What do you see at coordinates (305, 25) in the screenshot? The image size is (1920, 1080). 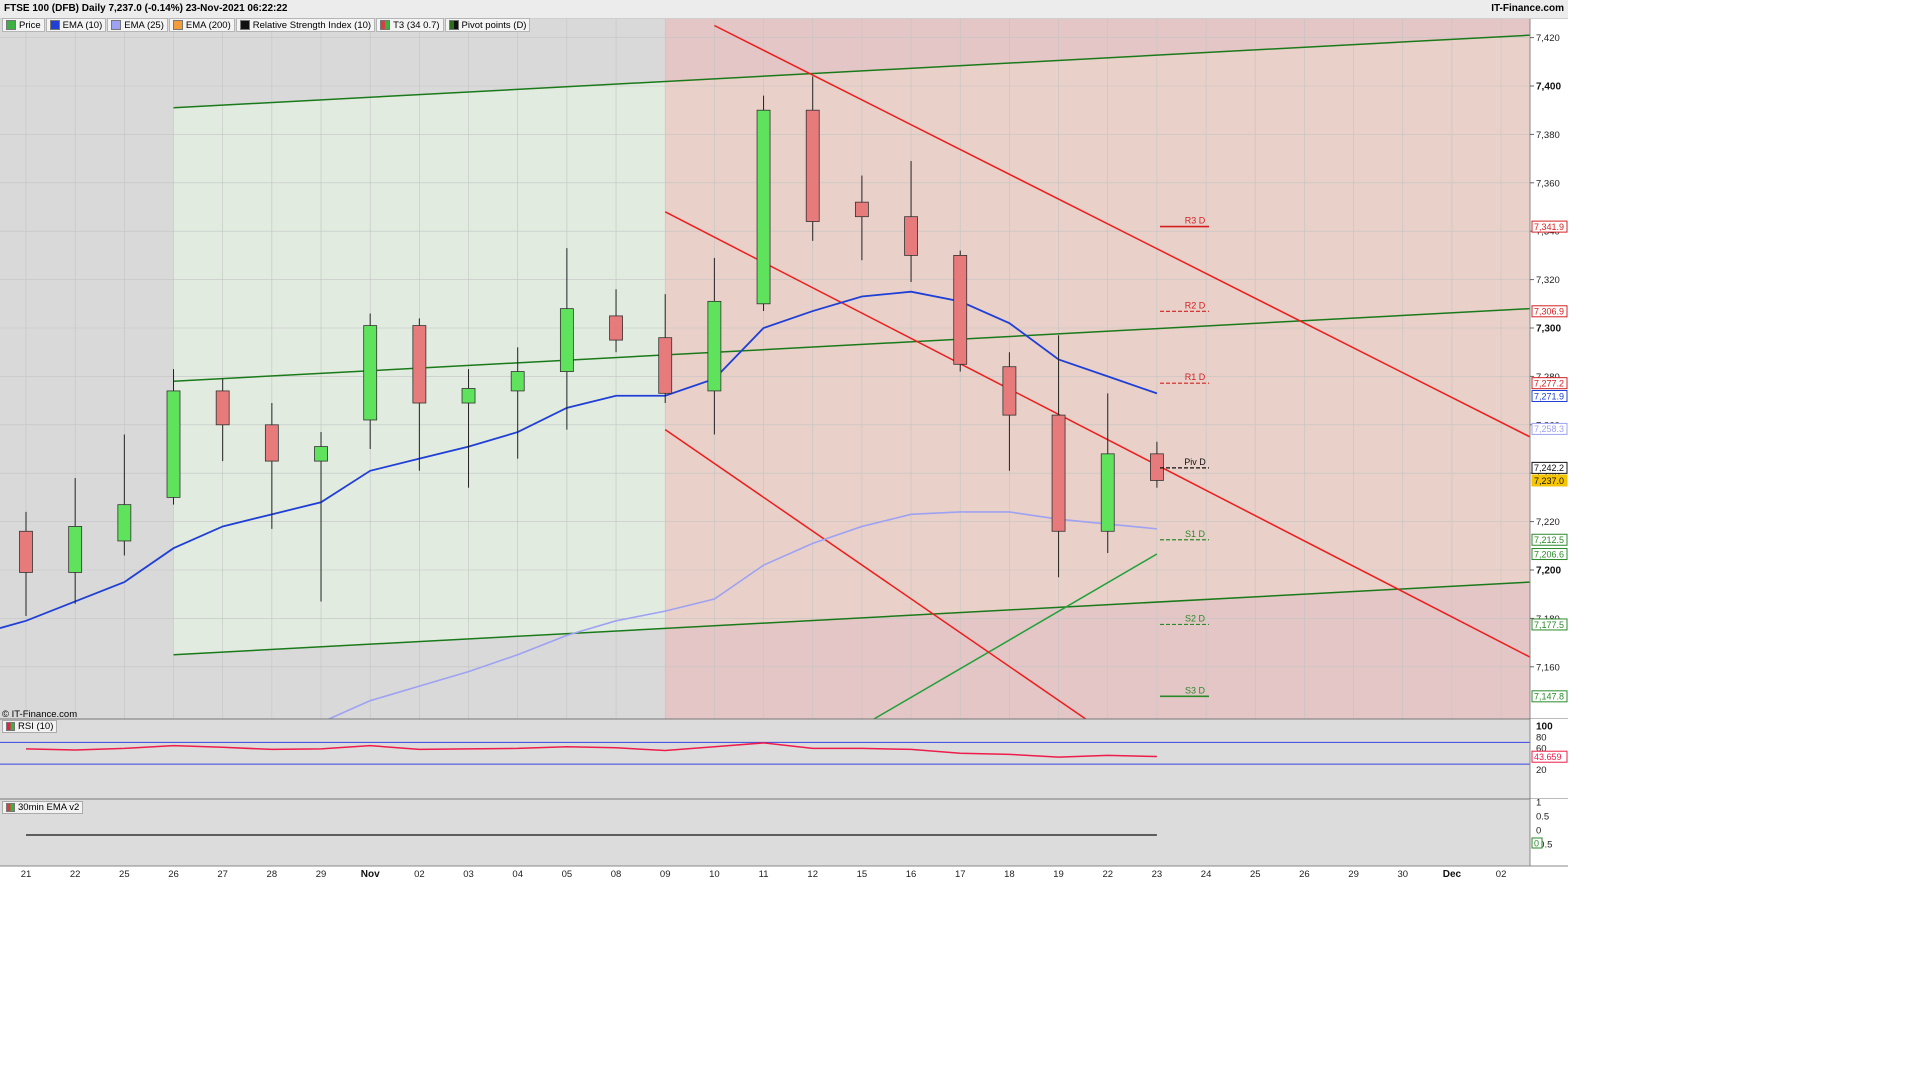 I see `legend-rsi: Relative Strength Index (10)` at bounding box center [305, 25].